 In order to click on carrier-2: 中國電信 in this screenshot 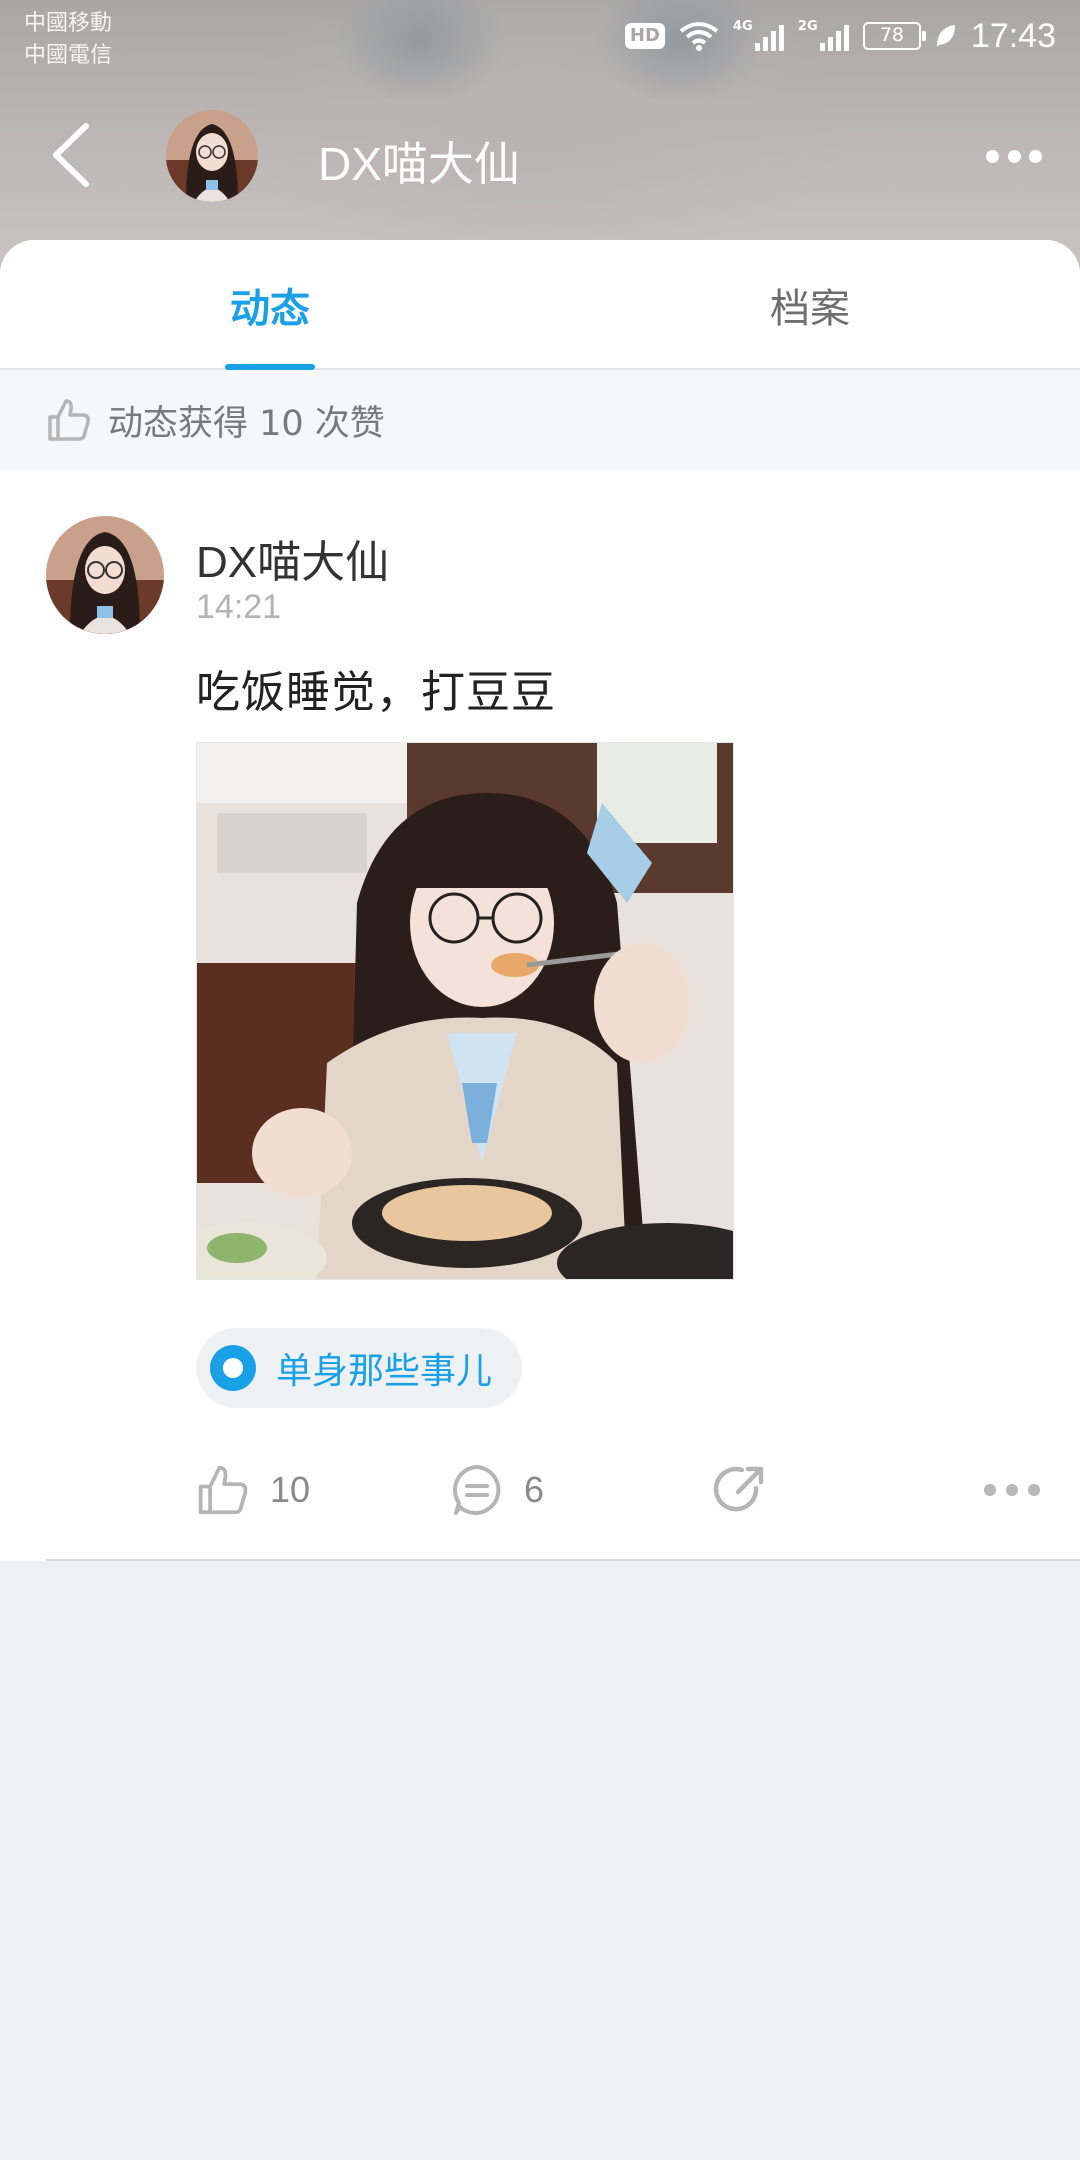, I will do `click(68, 55)`.